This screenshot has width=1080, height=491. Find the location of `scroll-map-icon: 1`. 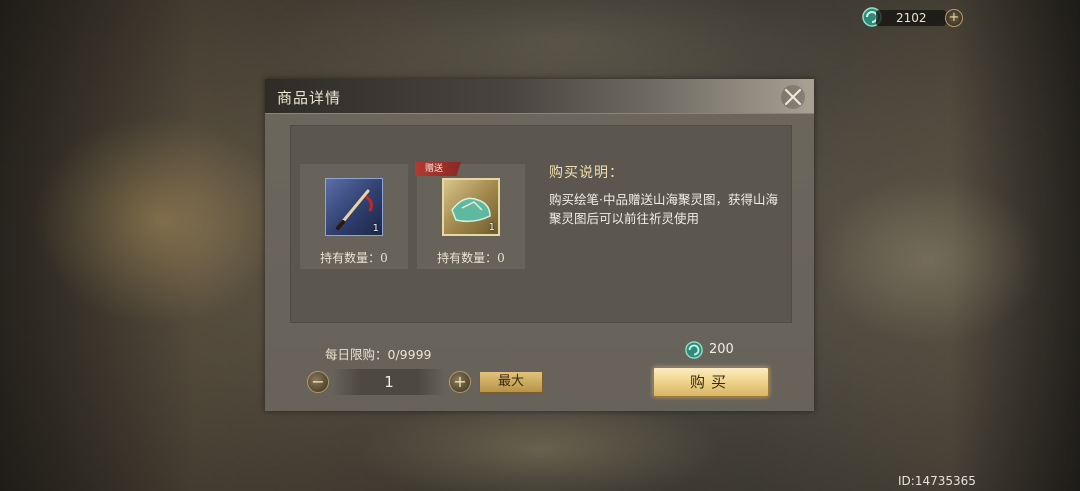

scroll-map-icon: 1 is located at coordinates (471, 207).